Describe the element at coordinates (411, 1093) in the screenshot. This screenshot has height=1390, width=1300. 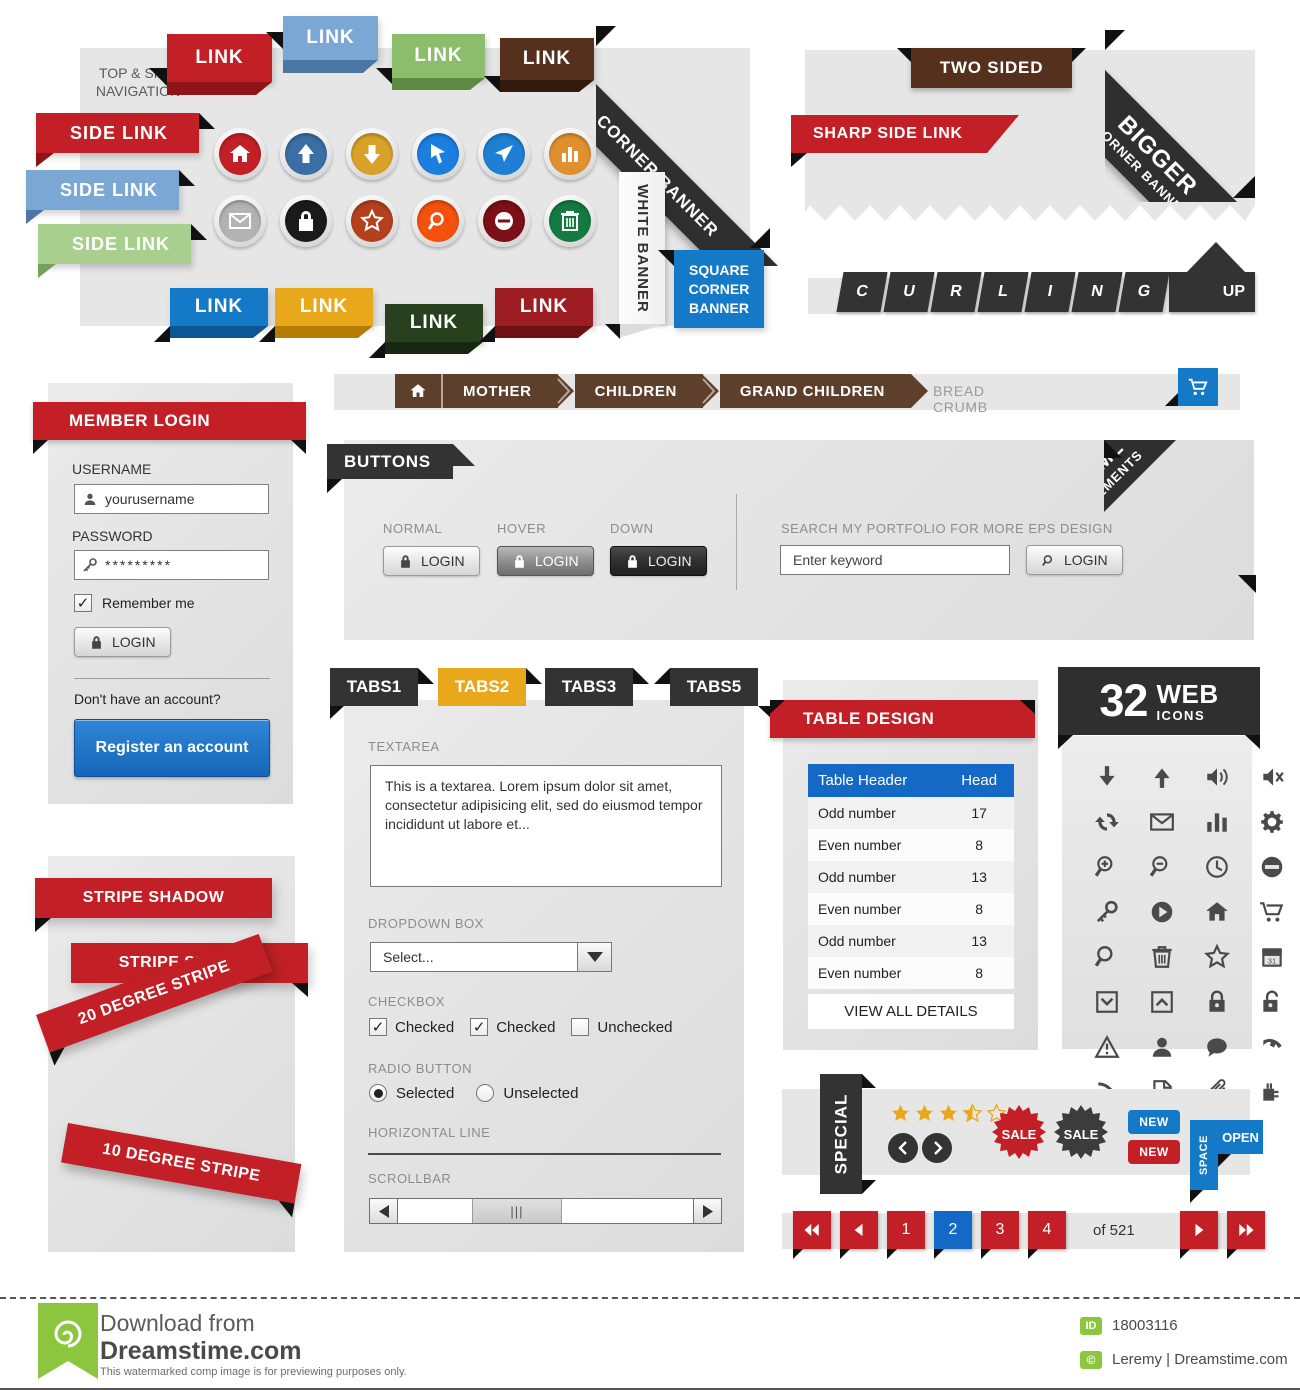
I see `radio-item: Selected` at that location.